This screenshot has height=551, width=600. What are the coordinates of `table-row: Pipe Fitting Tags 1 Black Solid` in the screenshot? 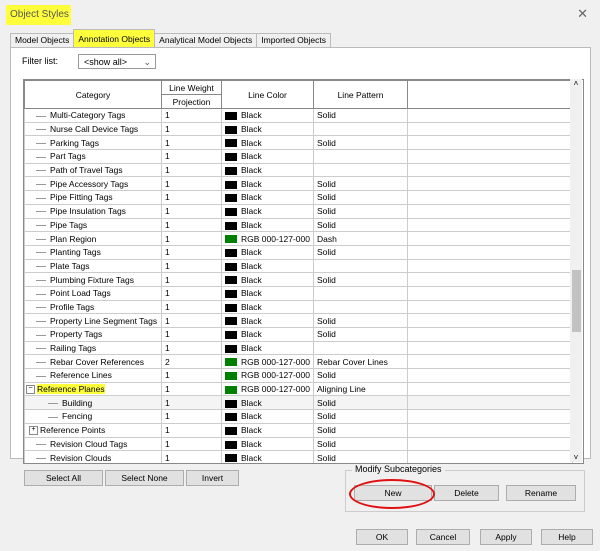 It's located at (298, 197).